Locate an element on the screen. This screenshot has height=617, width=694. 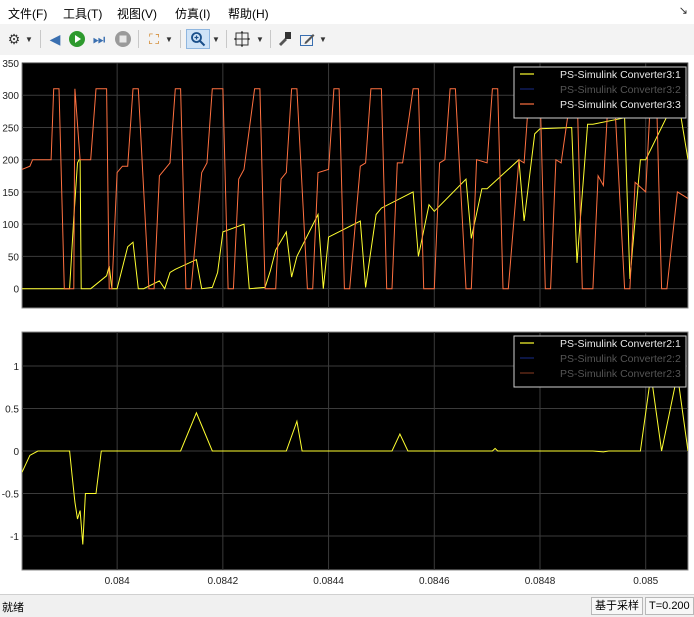
highlight-dropdown-caret: ▼ is located at coordinates (169, 39).